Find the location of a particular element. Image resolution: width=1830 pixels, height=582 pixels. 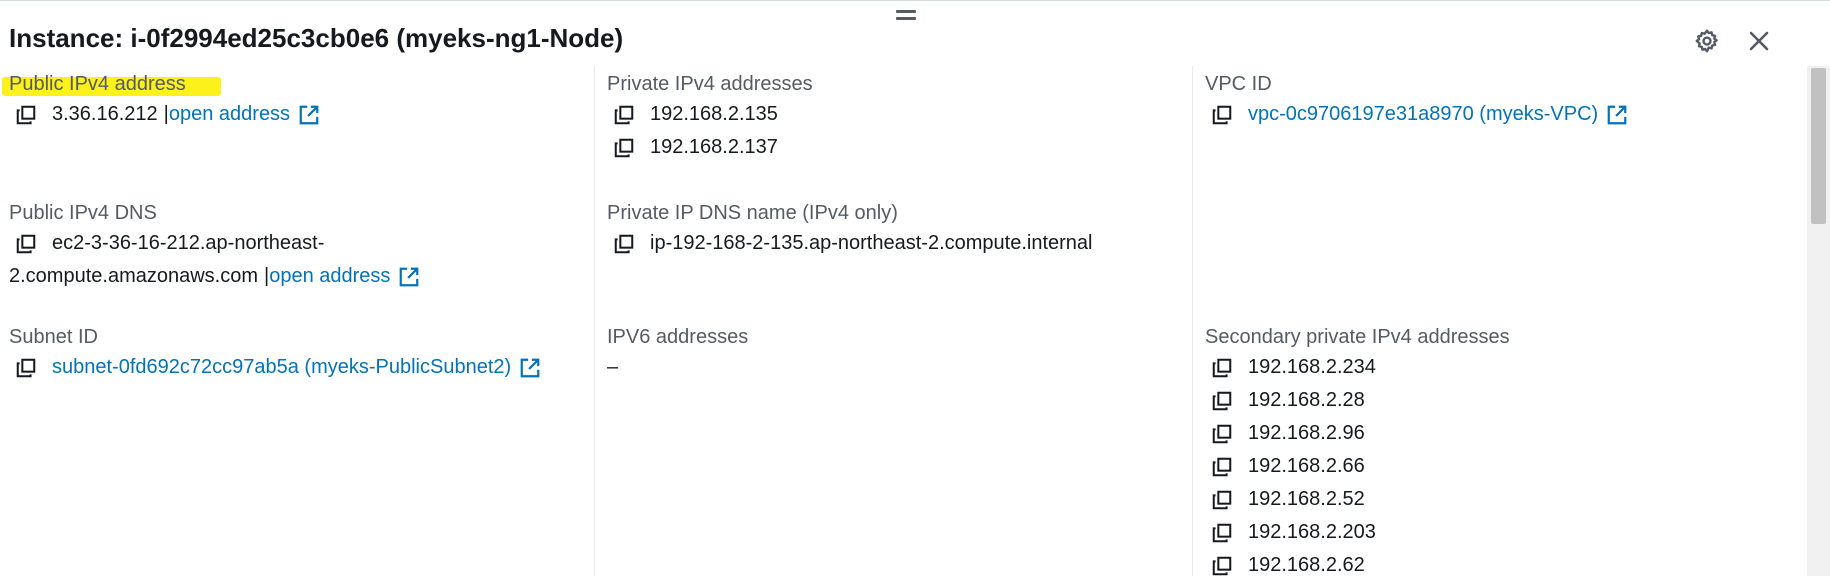

settings-button is located at coordinates (1707, 41).